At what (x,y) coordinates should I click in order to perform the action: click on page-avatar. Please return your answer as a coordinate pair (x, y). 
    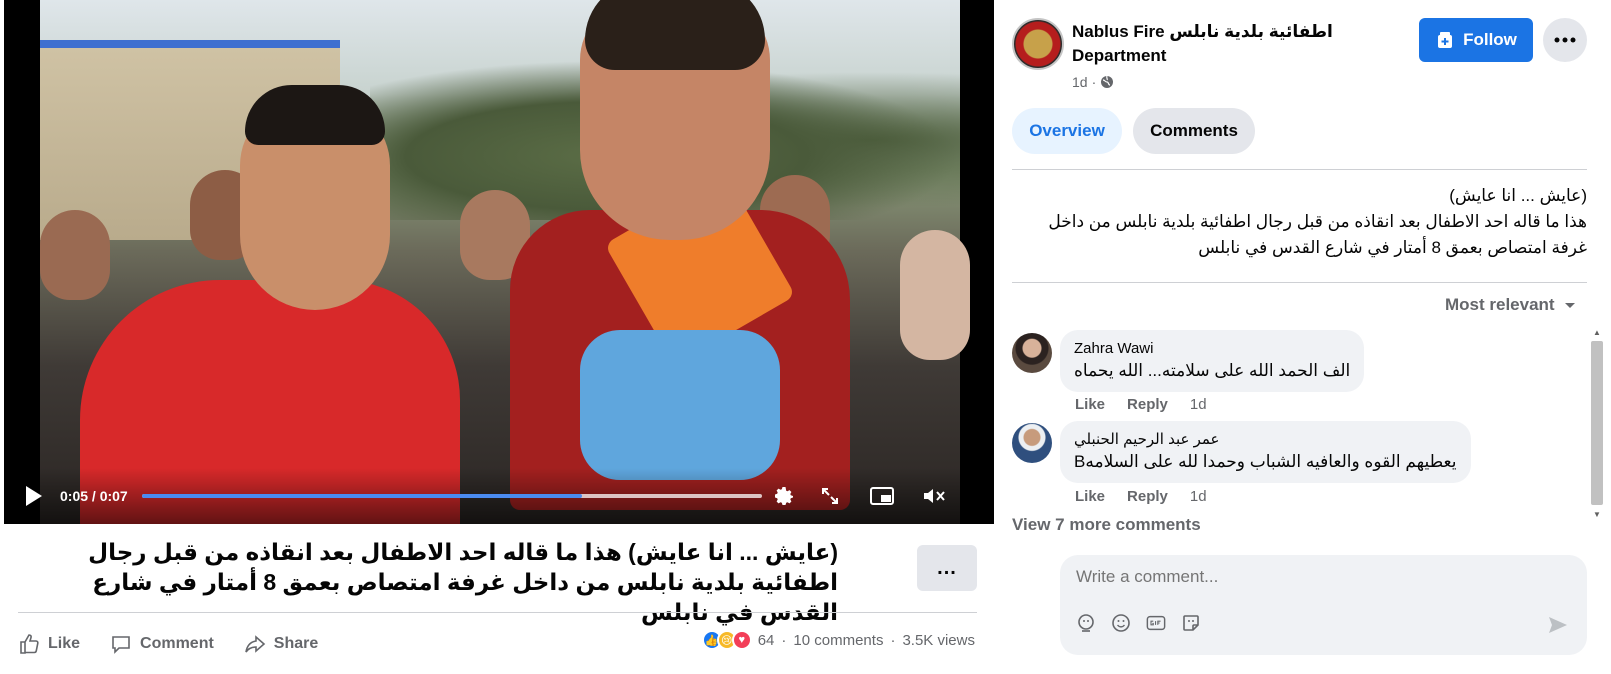
    Looking at the image, I should click on (1038, 44).